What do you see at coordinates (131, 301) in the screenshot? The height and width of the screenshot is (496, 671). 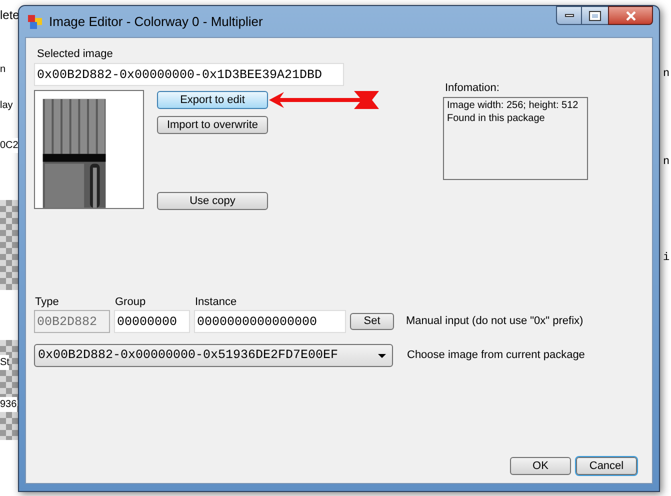 I see `field-label: Group` at bounding box center [131, 301].